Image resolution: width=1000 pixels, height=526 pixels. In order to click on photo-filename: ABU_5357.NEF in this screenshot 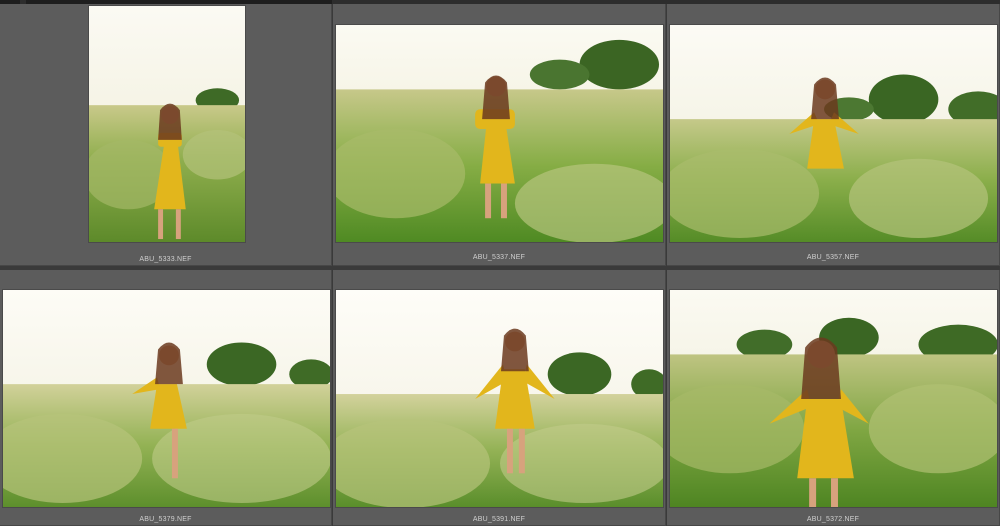, I will do `click(833, 257)`.